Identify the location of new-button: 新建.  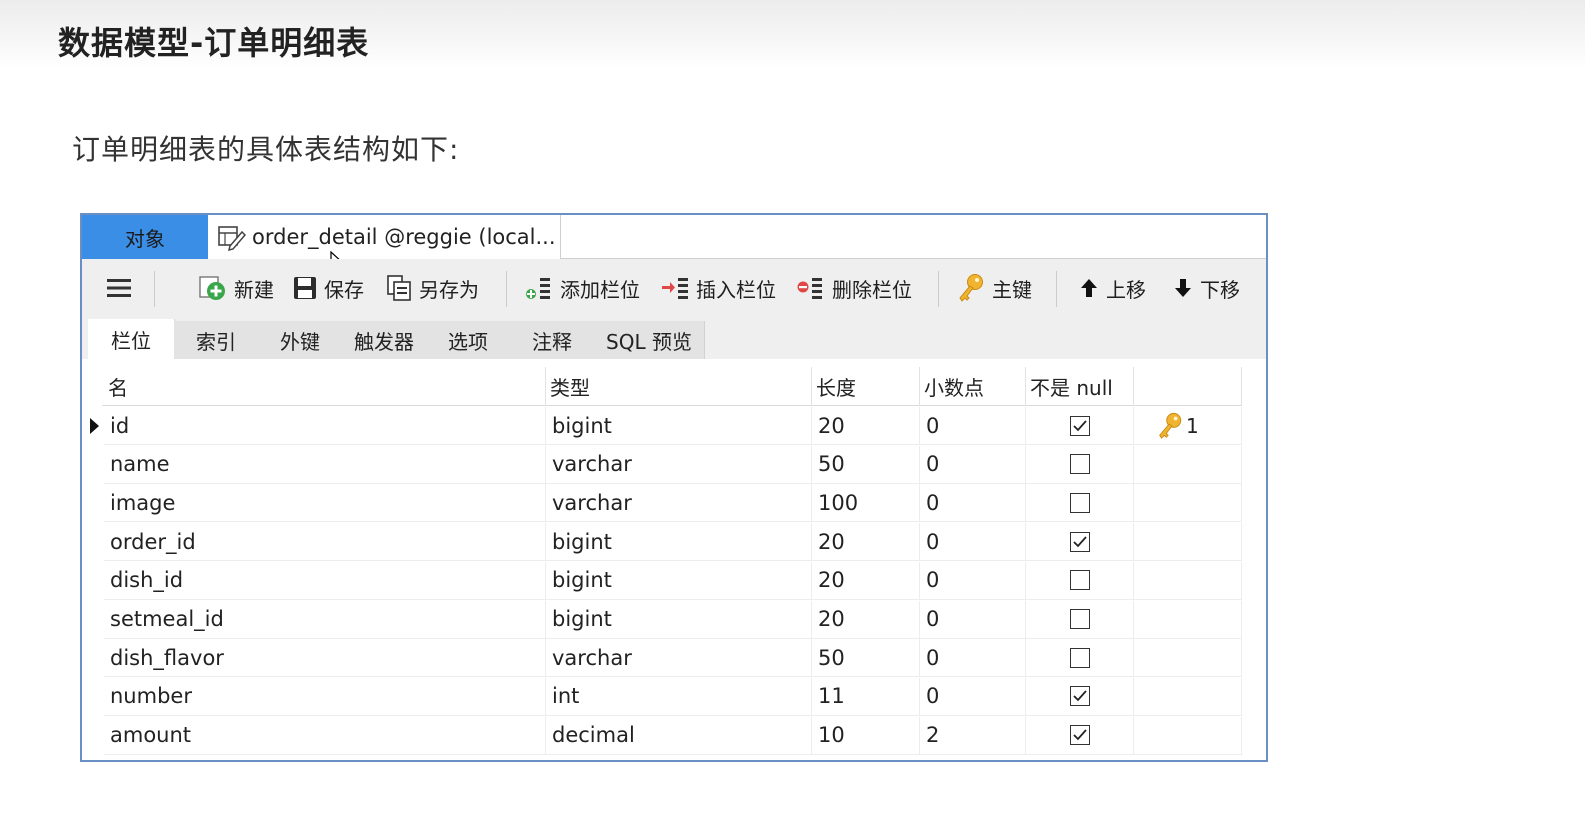
(236, 288).